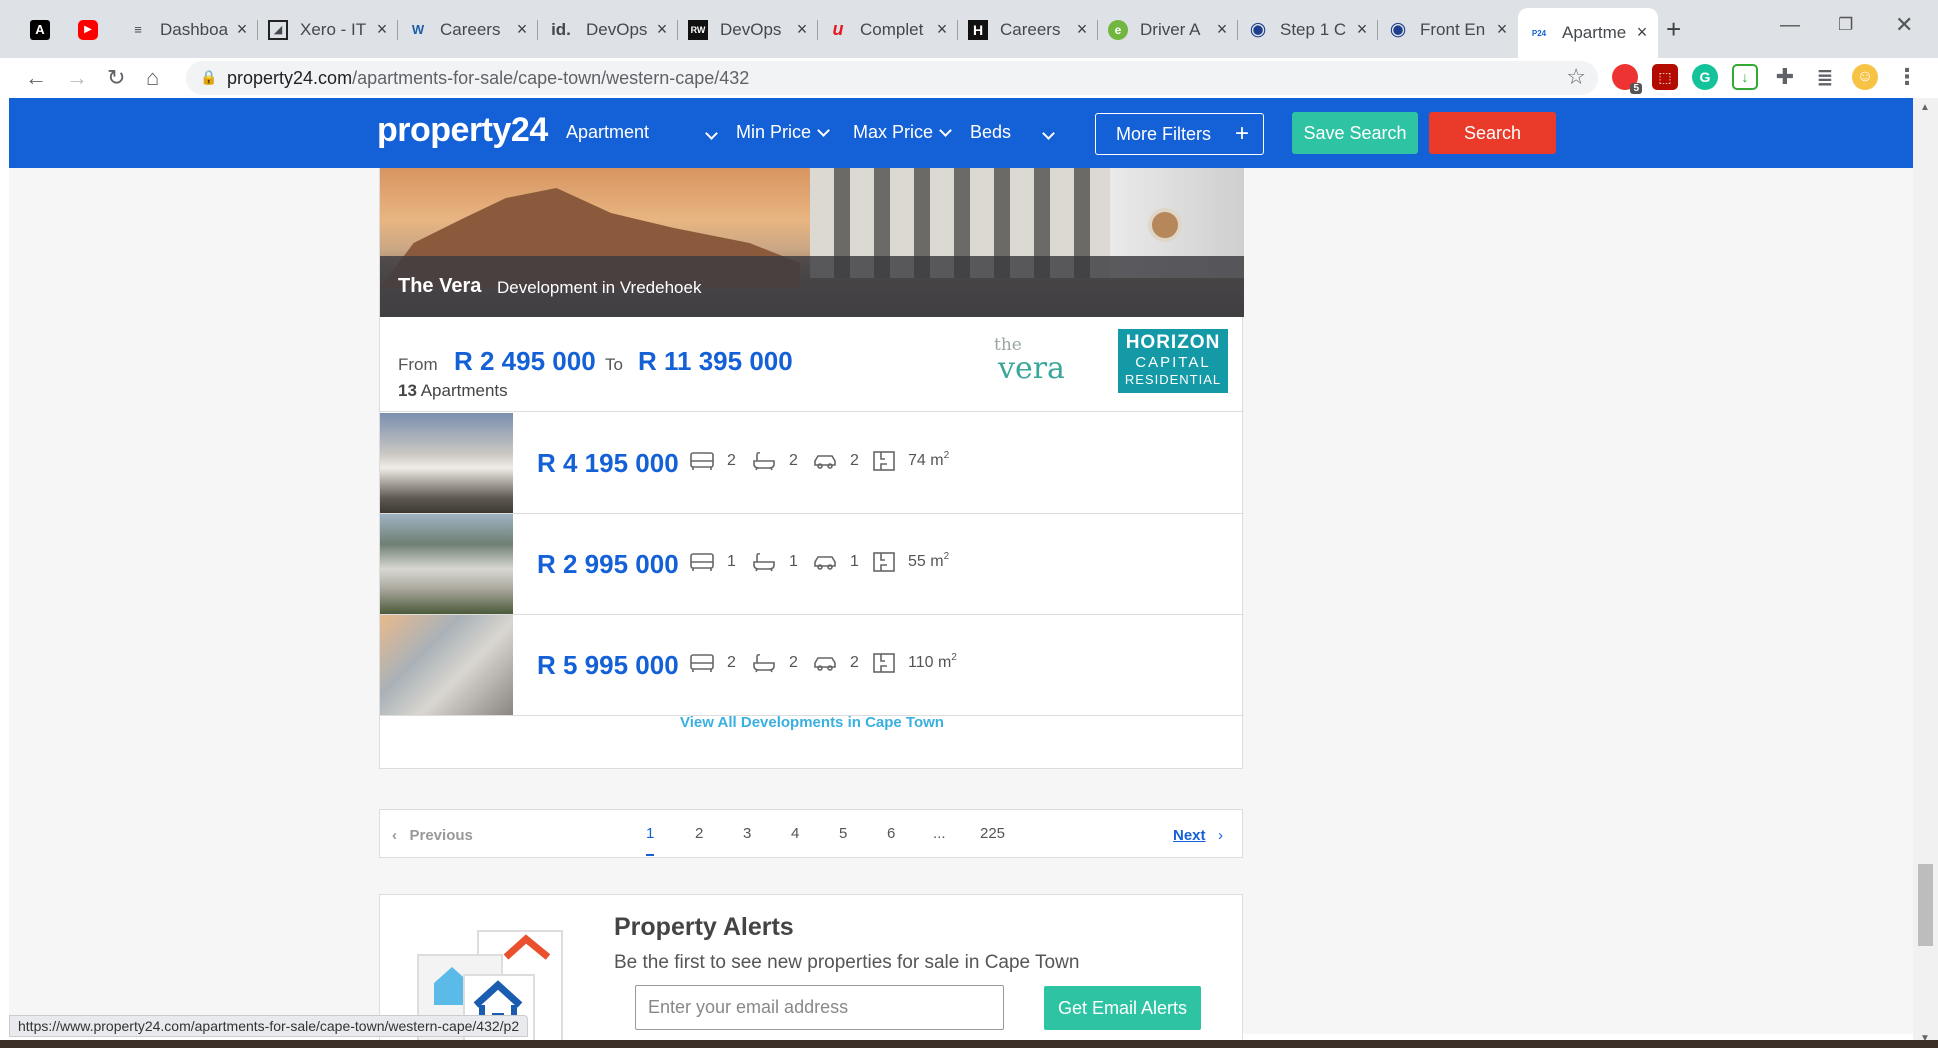  What do you see at coordinates (902, 132) in the screenshot?
I see `max-price-dropdown: Max Price` at bounding box center [902, 132].